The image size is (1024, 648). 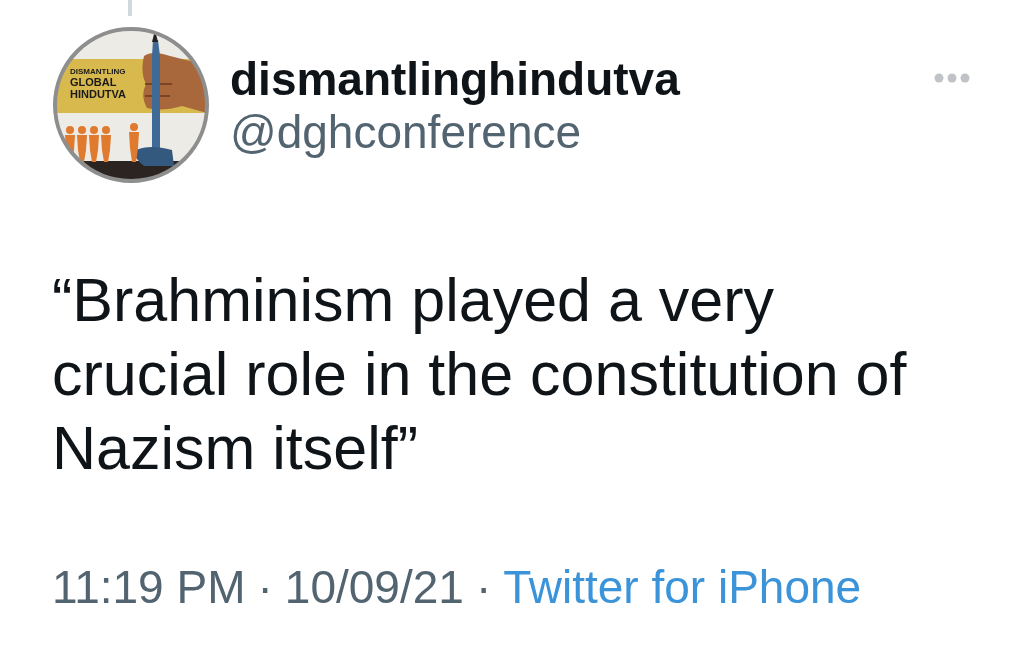 I want to click on author-handle: @dghconference, so click(x=406, y=132).